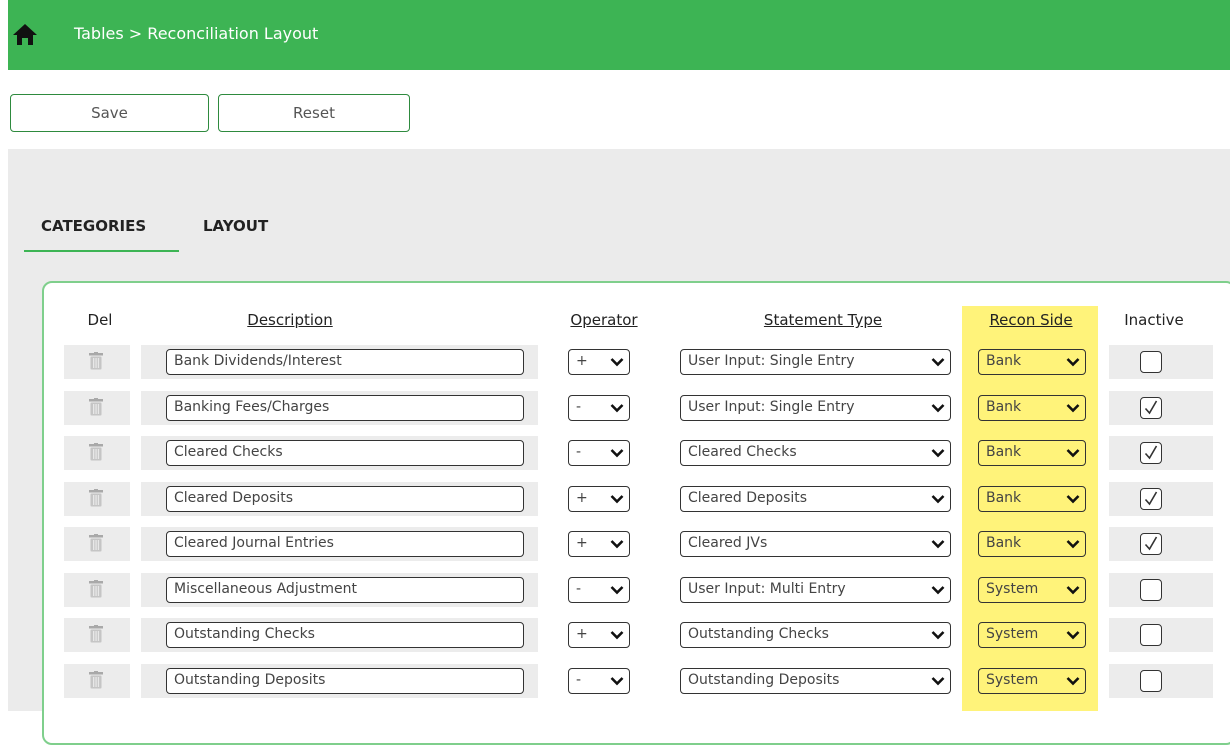 The image size is (1230, 745). What do you see at coordinates (345, 680) in the screenshot?
I see `description-input: Outstanding Deposits` at bounding box center [345, 680].